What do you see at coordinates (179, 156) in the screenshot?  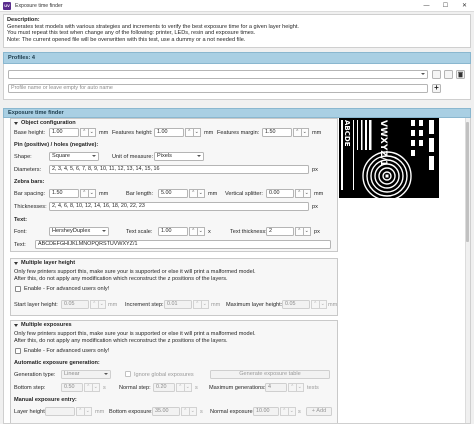 I see `unit-select: Pixels` at bounding box center [179, 156].